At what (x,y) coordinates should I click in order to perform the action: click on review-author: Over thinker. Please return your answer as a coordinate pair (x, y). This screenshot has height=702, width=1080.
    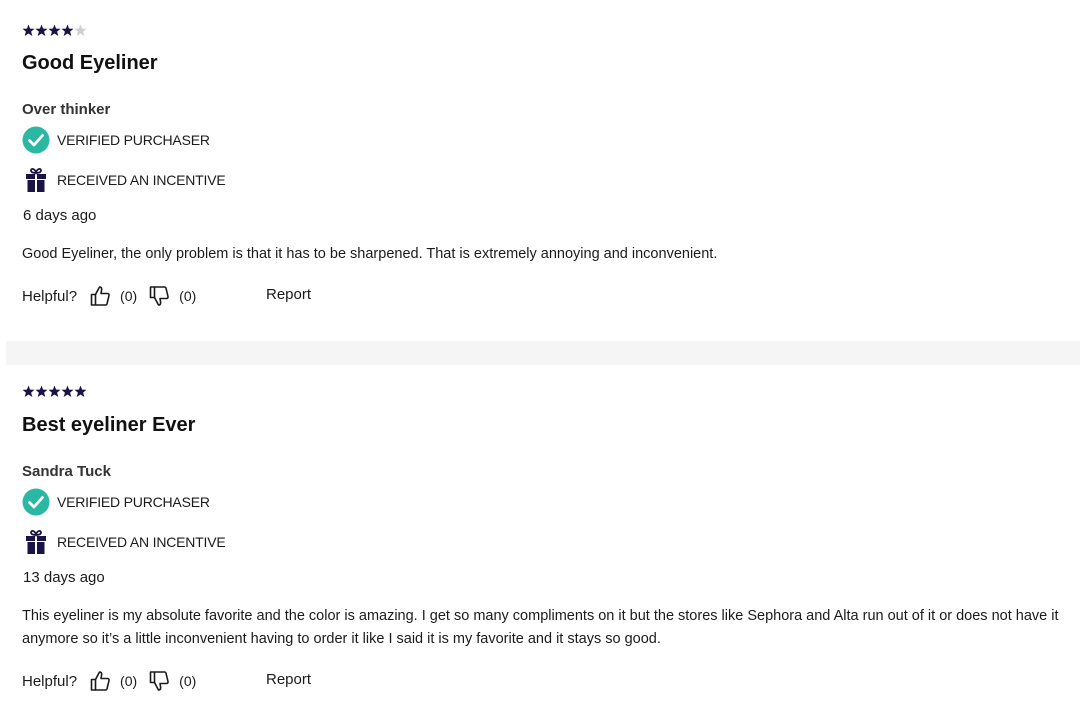
    Looking at the image, I should click on (66, 109).